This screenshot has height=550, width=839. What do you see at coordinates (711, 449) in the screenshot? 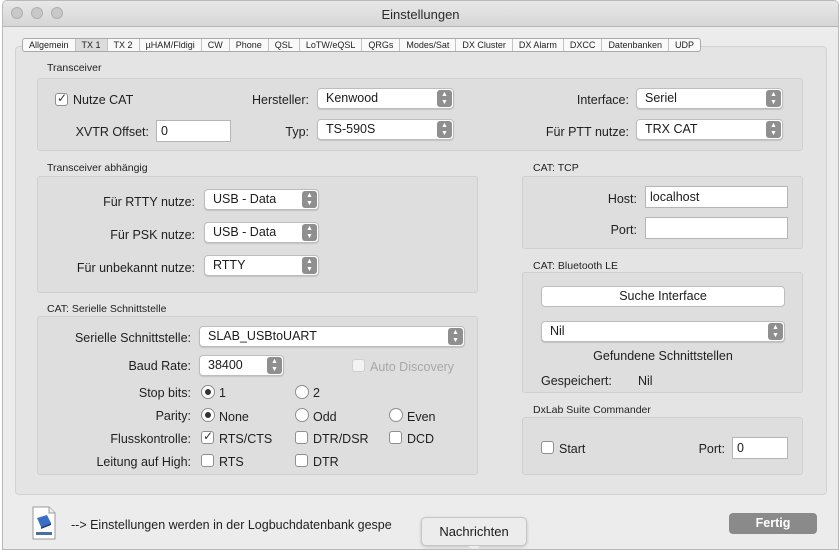
I see `dxlab-port-label: Port:` at bounding box center [711, 449].